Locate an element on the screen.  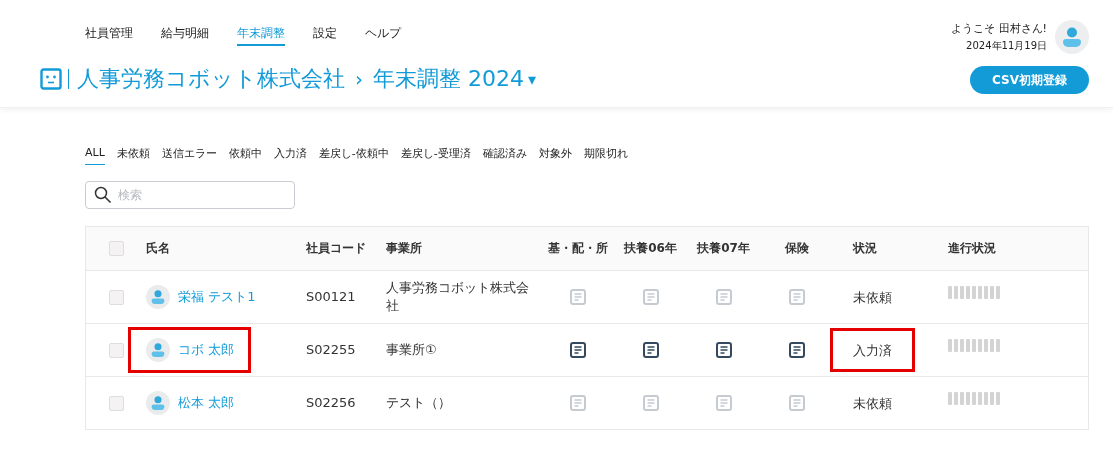
column-header: 進行状況 is located at coordinates (972, 248).